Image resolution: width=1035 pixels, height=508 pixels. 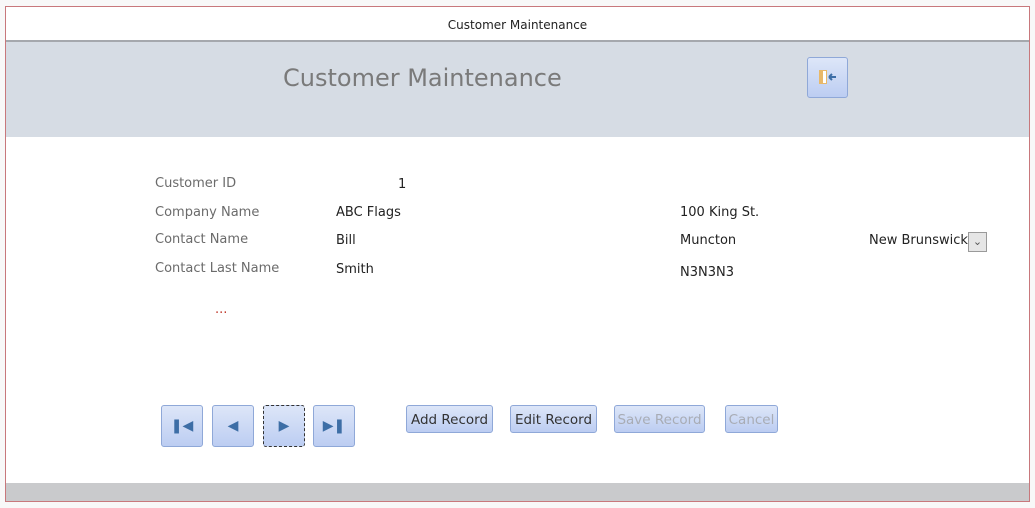 I want to click on previous-record-icon: ◀, so click(x=233, y=426).